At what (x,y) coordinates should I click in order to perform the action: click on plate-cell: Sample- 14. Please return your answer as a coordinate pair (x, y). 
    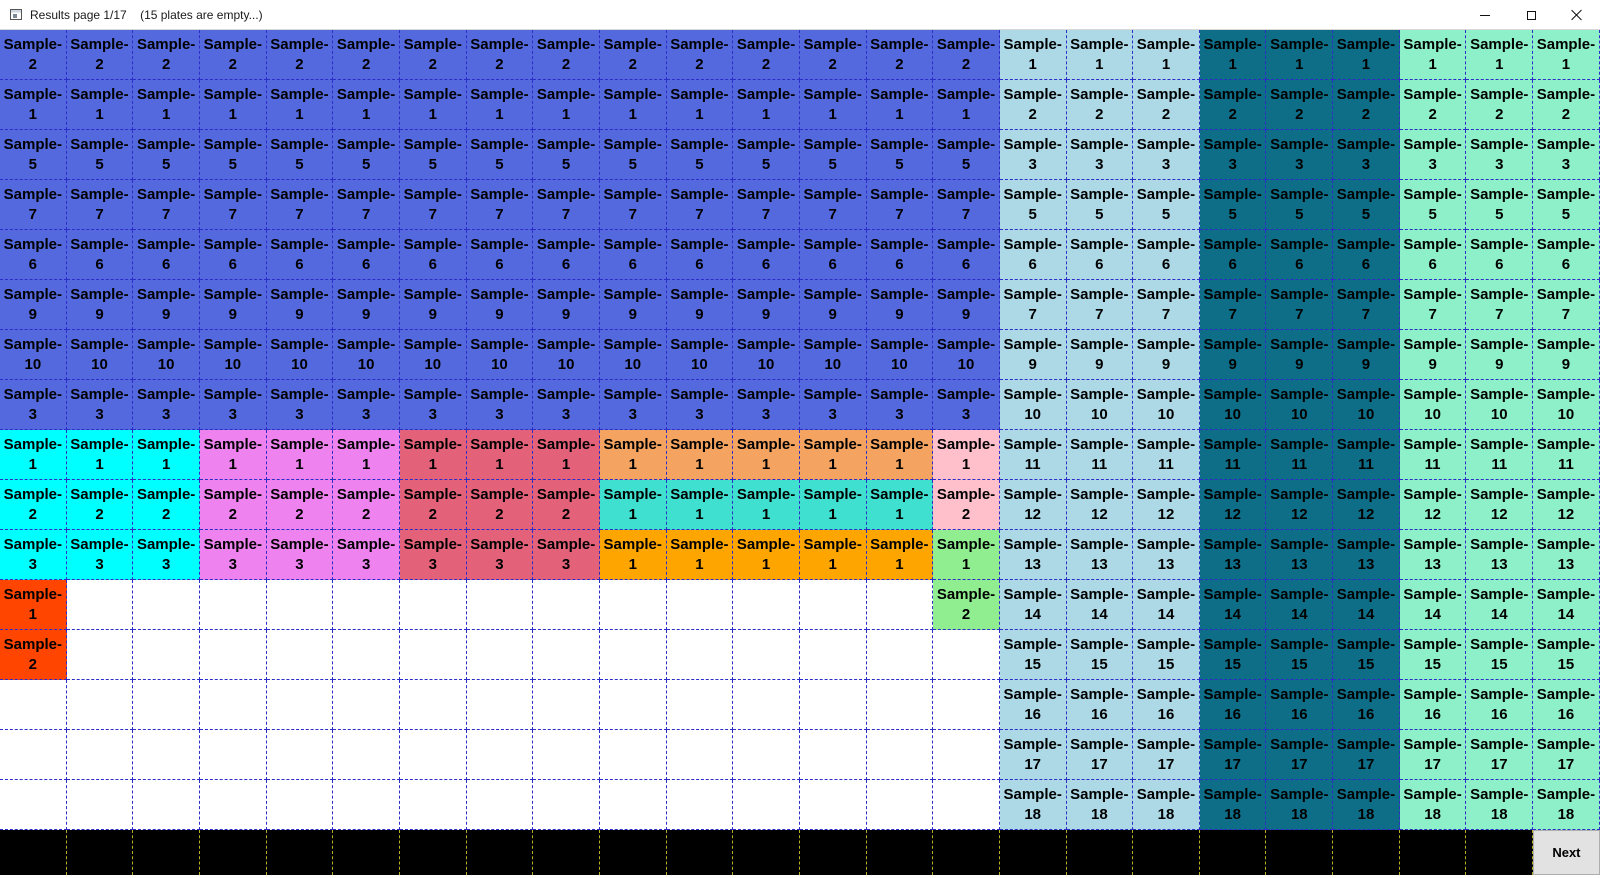
    Looking at the image, I should click on (1433, 605).